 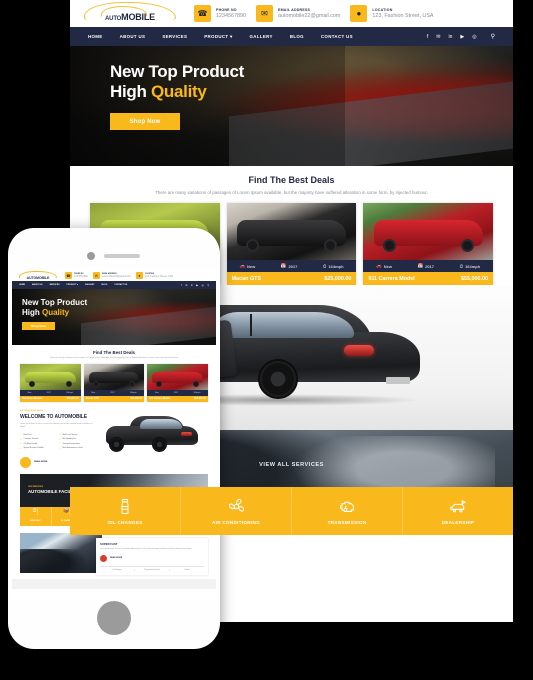 What do you see at coordinates (403, 16) in the screenshot?
I see `contact-location-value: 123, Fashion Street, USA` at bounding box center [403, 16].